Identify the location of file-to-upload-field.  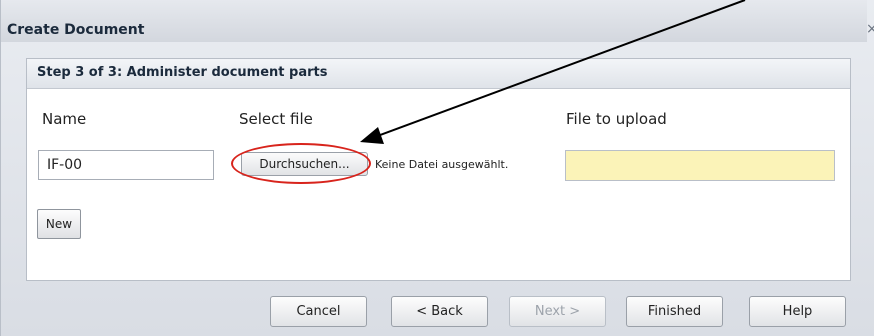
(700, 165).